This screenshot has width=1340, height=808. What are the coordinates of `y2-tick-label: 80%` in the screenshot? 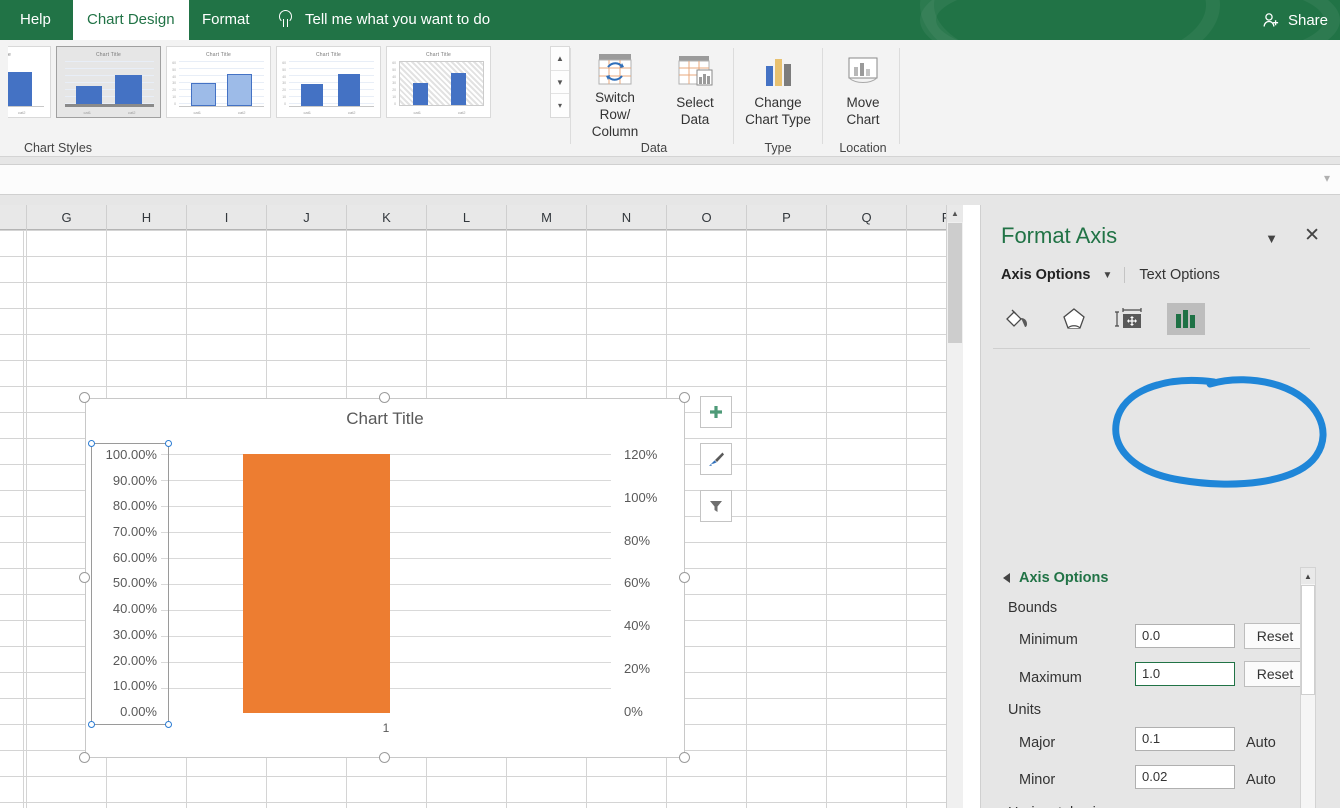 It's located at (637, 540).